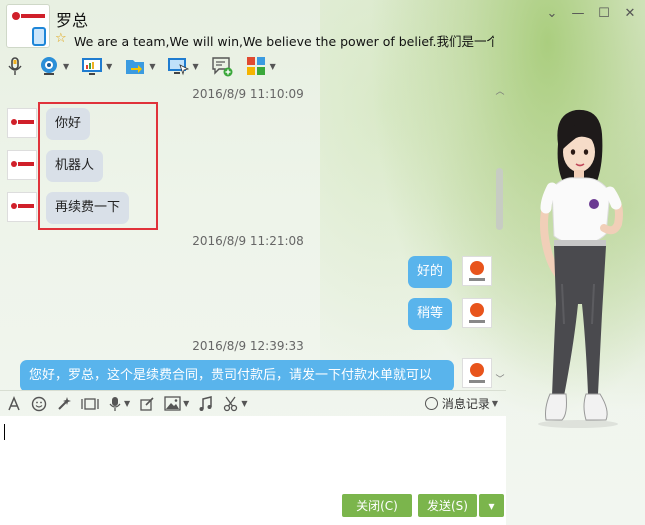 The width and height of the screenshot is (645, 525). Describe the element at coordinates (135, 67) in the screenshot. I see `file-transfer-icon` at that location.